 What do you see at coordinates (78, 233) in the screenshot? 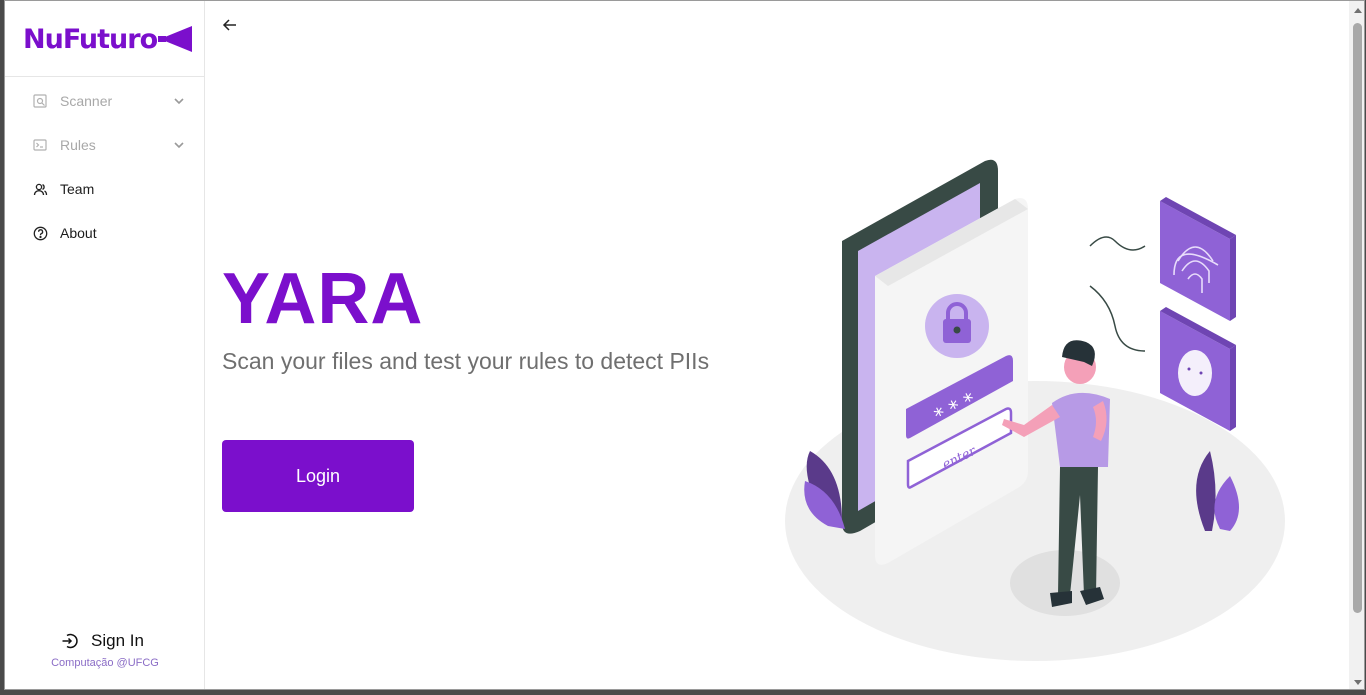
I see `sidebar-item-label: About` at bounding box center [78, 233].